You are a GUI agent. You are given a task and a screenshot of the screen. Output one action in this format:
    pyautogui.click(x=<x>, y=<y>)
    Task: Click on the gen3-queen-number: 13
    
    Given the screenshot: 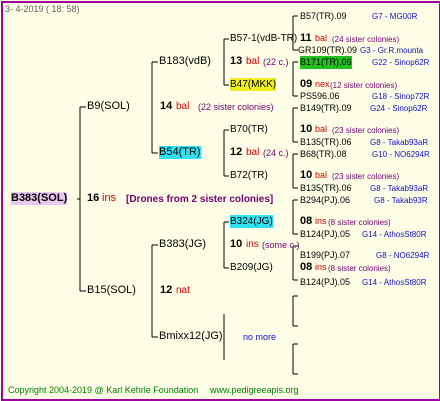 What is the action you would take?
    pyautogui.click(x=236, y=61)
    